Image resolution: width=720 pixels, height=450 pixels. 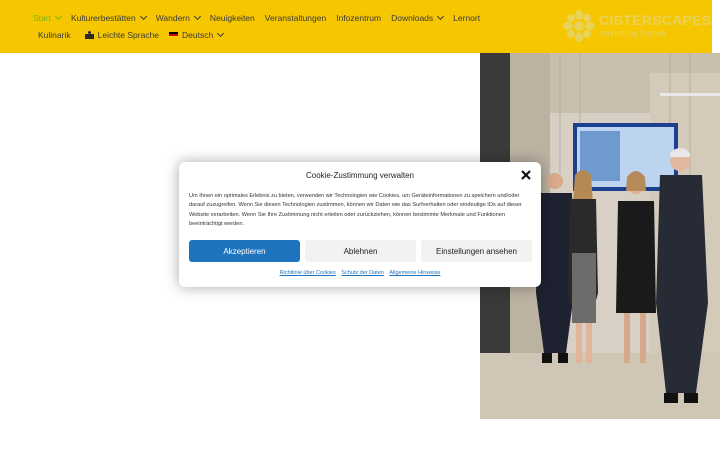 I want to click on nav-item-label: Veranstaltungen, so click(x=295, y=18).